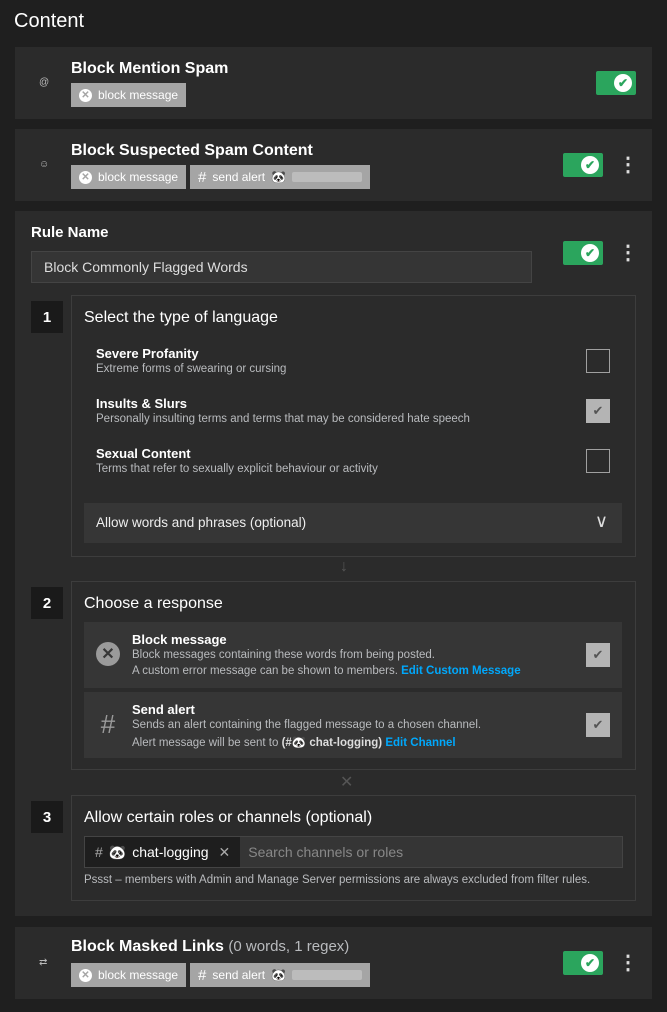 This screenshot has height=1012, width=667. What do you see at coordinates (332, 743) in the screenshot?
I see `alert-channel: (#🐼 chat-logging)` at bounding box center [332, 743].